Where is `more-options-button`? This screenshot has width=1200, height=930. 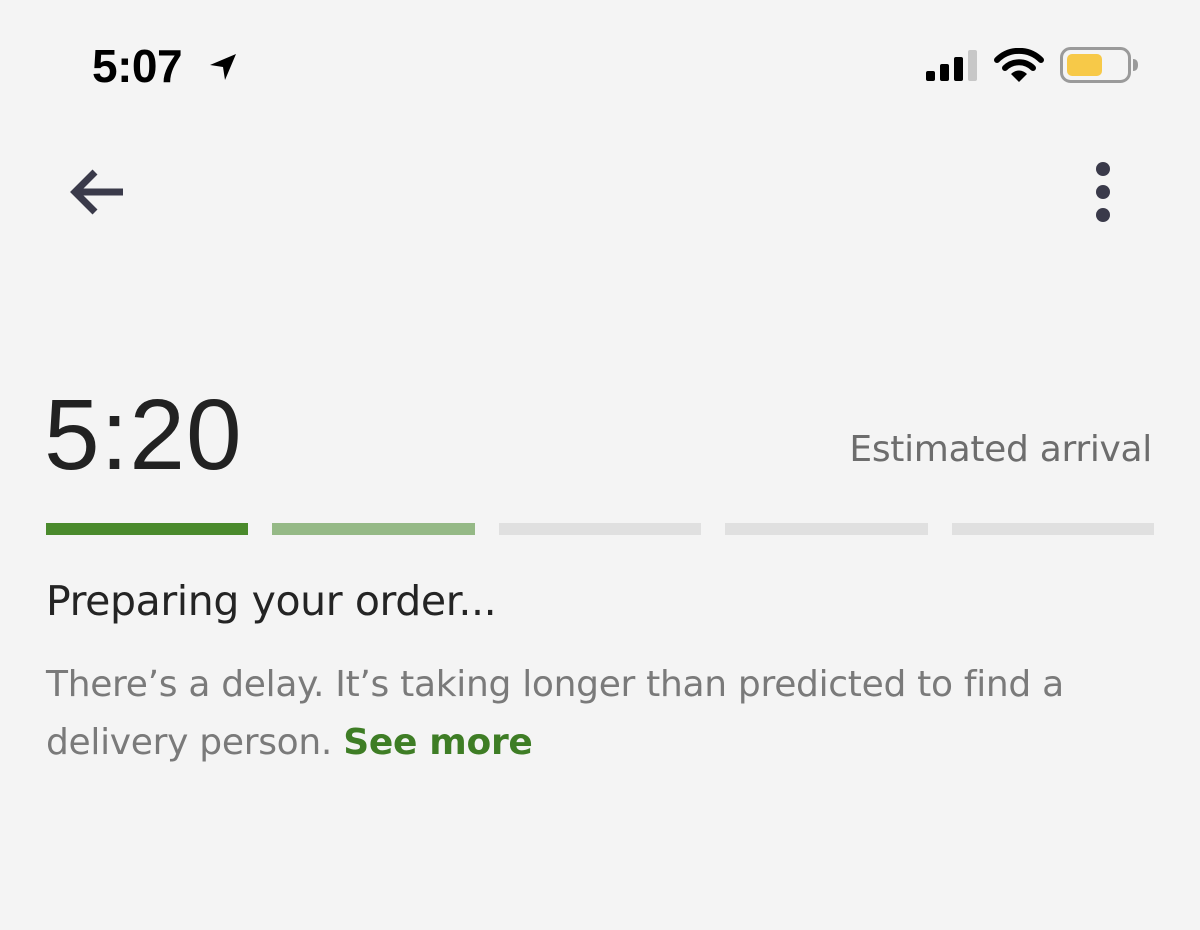 more-options-button is located at coordinates (1103, 192).